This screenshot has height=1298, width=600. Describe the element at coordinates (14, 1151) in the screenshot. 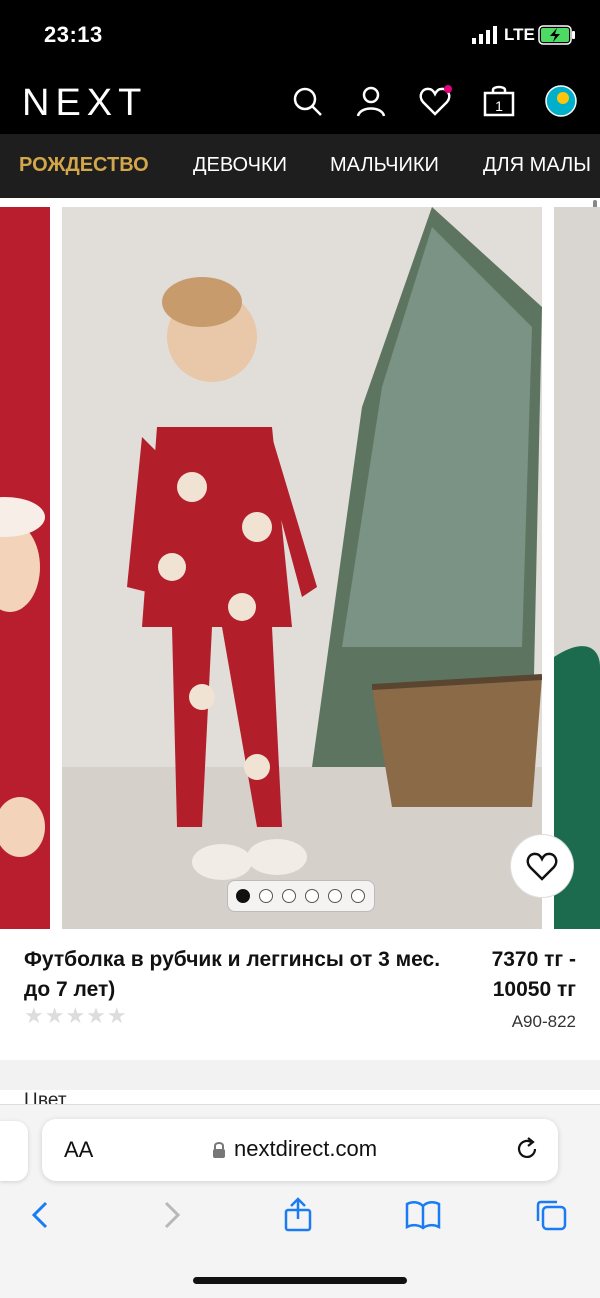

I see `previous-tab` at that location.